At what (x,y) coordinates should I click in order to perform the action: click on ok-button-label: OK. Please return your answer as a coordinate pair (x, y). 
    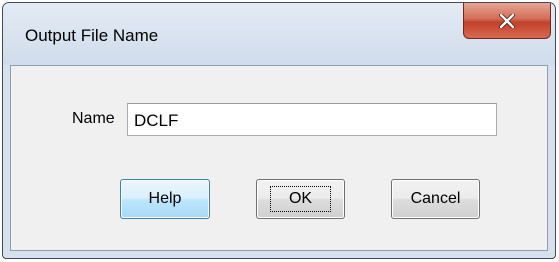
    Looking at the image, I should click on (300, 199).